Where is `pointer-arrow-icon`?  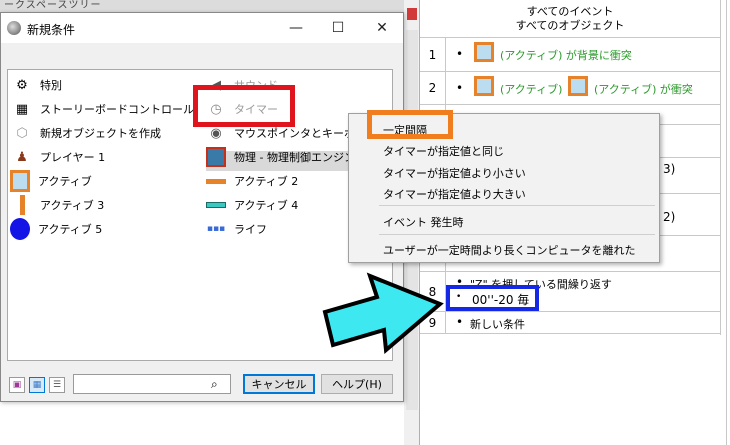
pointer-arrow-icon is located at coordinates (383, 313).